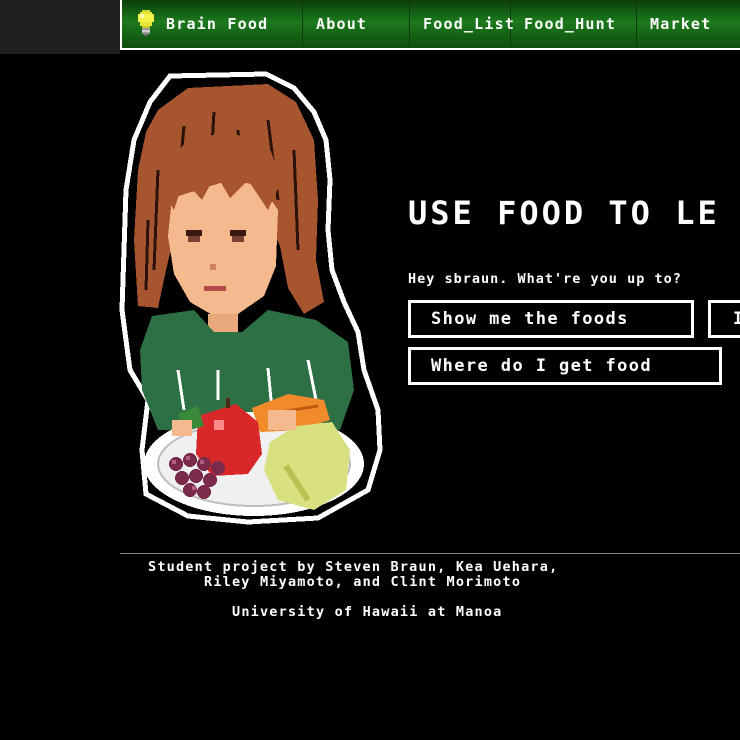 The image size is (740, 740). I want to click on nav-item-food-list: Food_List, so click(462, 24).